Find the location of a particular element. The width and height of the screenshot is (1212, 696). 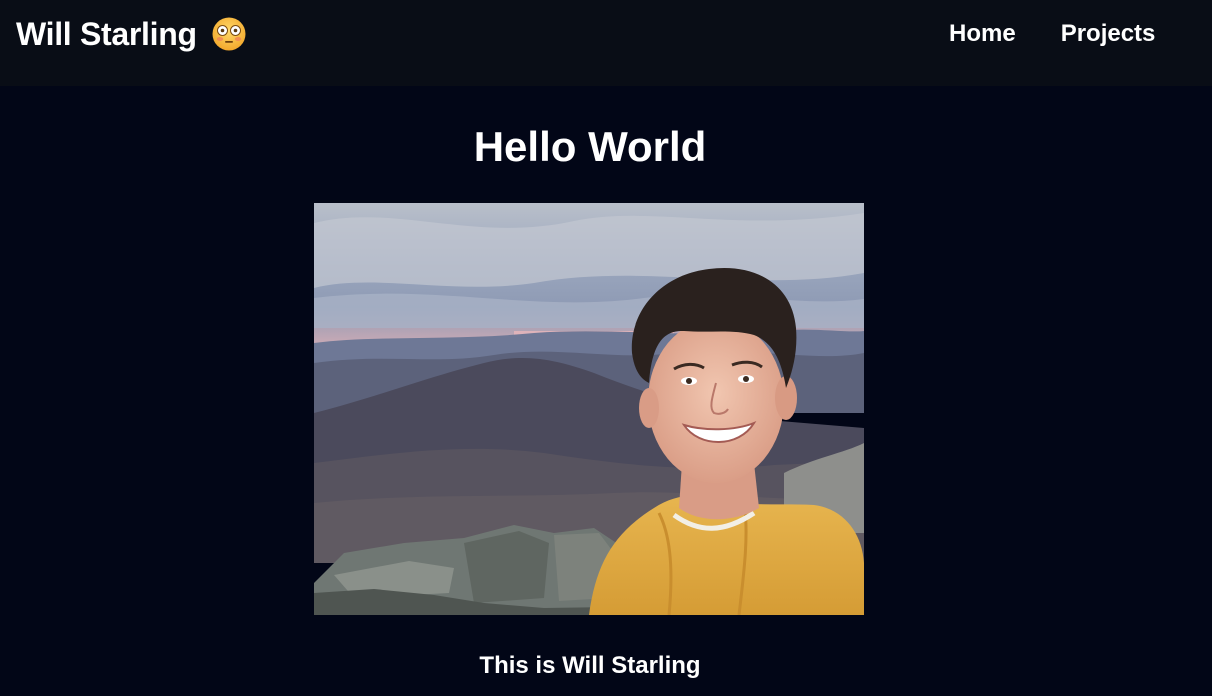

navbar: Will Starling Home Projects is located at coordinates (606, 43).